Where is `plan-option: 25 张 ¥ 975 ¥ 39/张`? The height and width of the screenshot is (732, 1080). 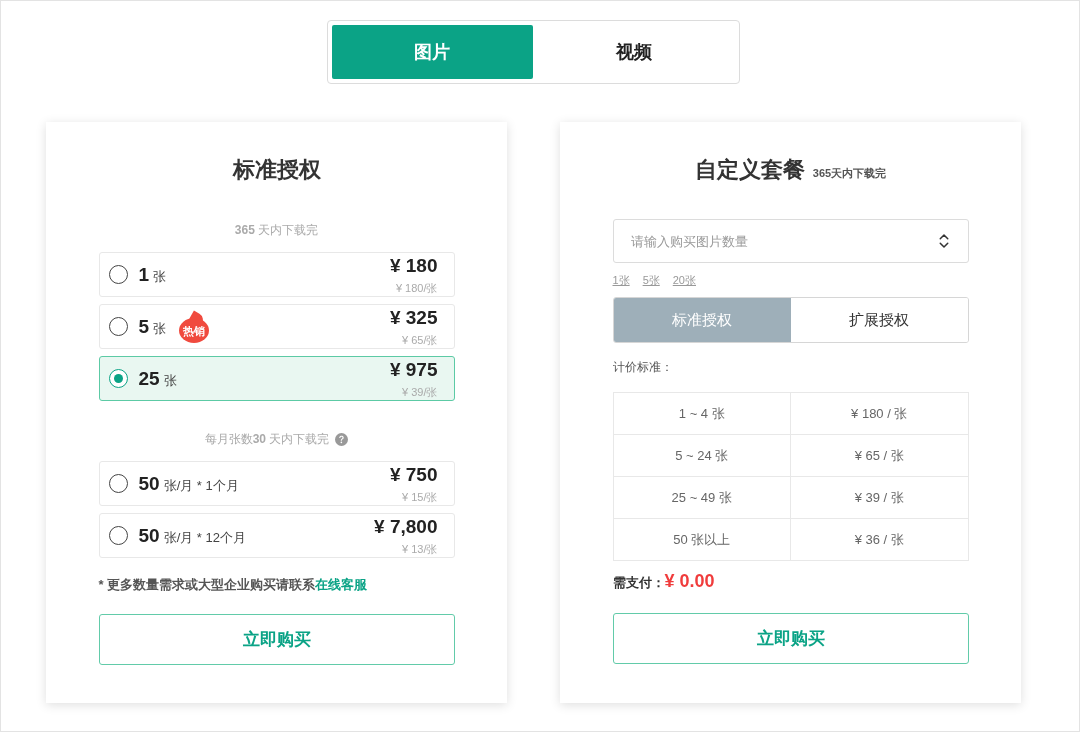 plan-option: 25 张 ¥ 975 ¥ 39/张 is located at coordinates (276, 378).